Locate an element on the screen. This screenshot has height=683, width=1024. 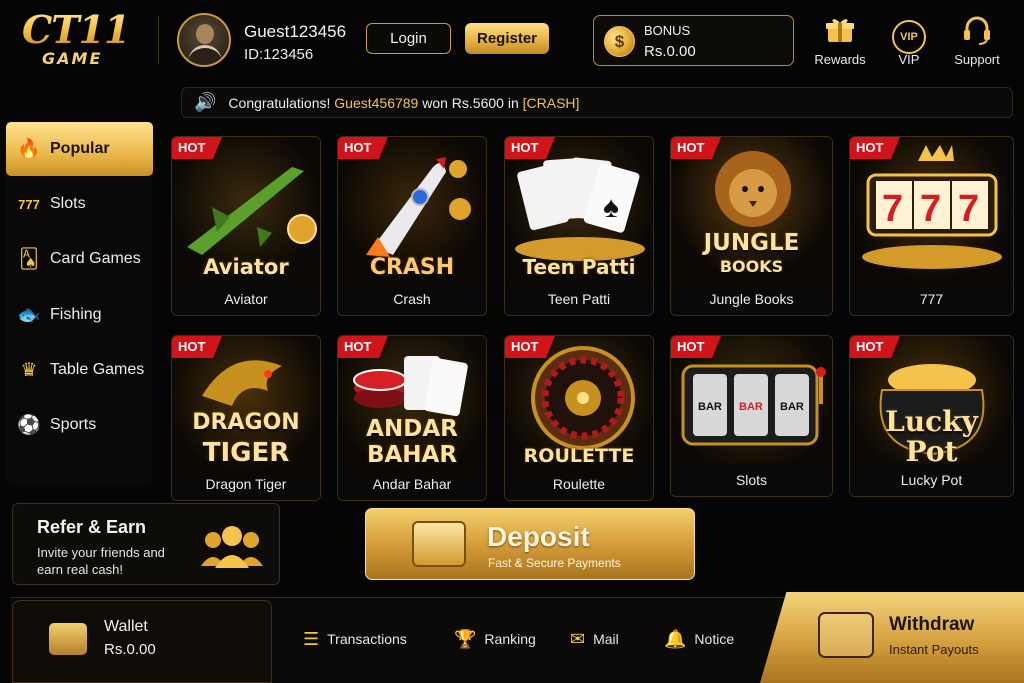
game-name: 777 is located at coordinates (931, 299).